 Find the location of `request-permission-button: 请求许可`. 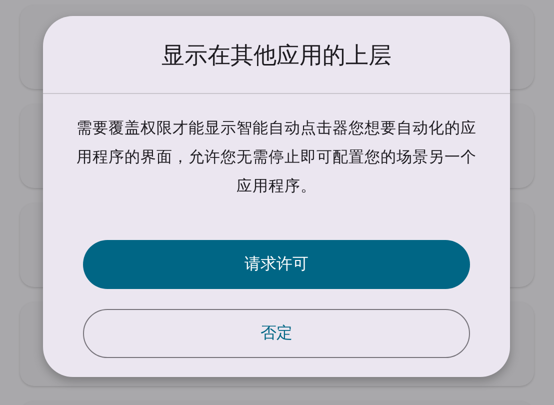

request-permission-button: 请求许可 is located at coordinates (276, 264).